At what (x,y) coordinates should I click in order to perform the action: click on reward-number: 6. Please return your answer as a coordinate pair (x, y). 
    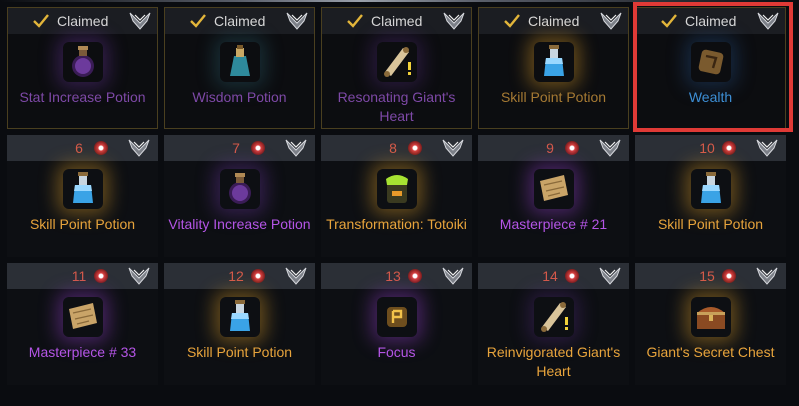
    Looking at the image, I should click on (79, 148).